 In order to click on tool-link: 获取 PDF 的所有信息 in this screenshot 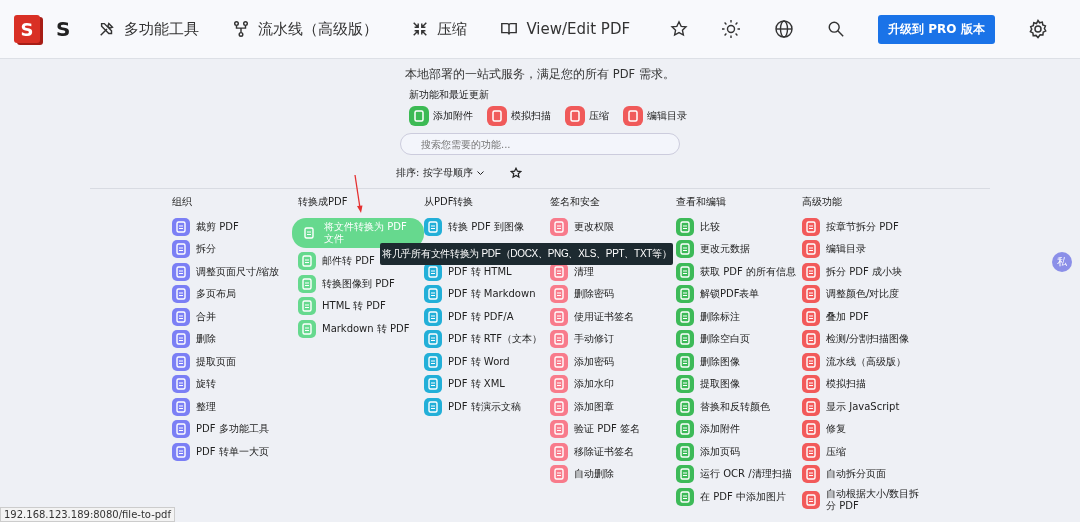, I will do `click(736, 271)`.